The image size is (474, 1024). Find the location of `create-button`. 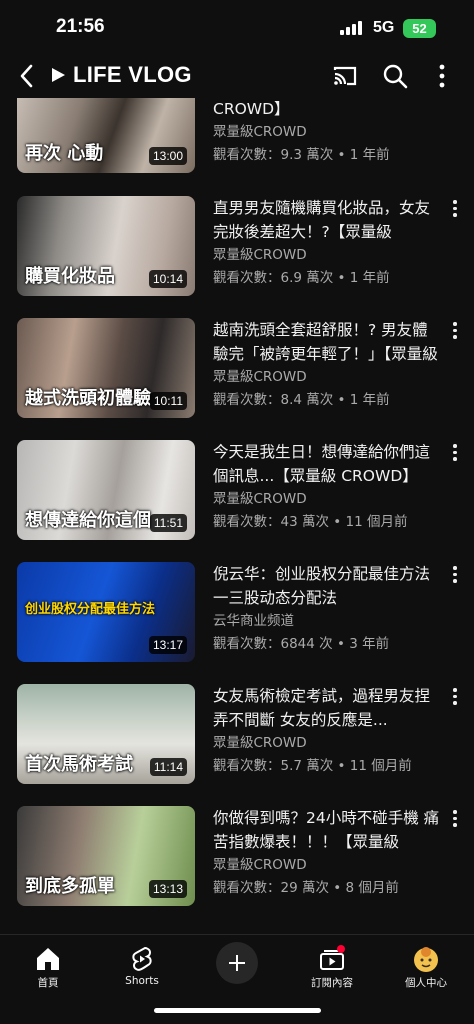

create-button is located at coordinates (237, 963).